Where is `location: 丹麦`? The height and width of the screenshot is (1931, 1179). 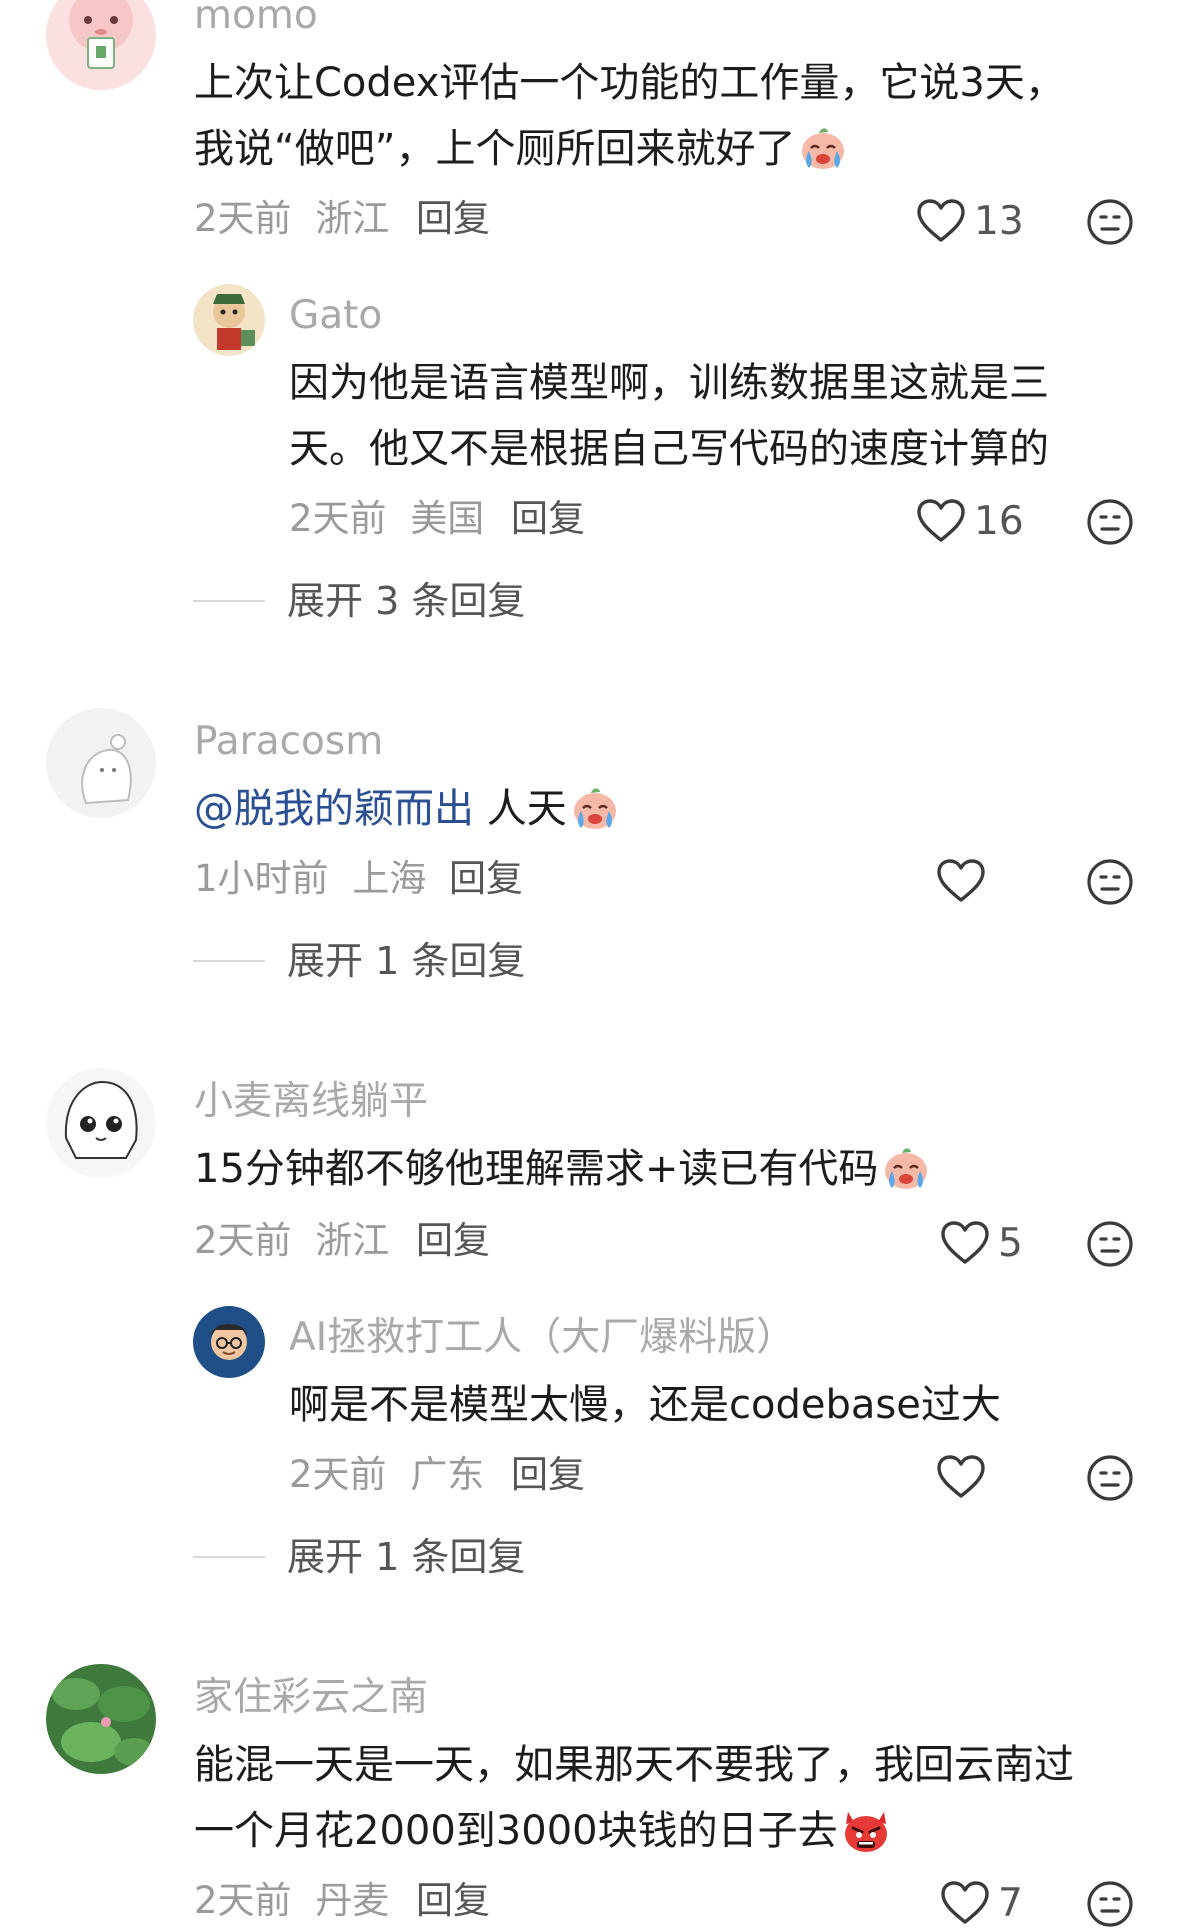 location: 丹麦 is located at coordinates (352, 1900).